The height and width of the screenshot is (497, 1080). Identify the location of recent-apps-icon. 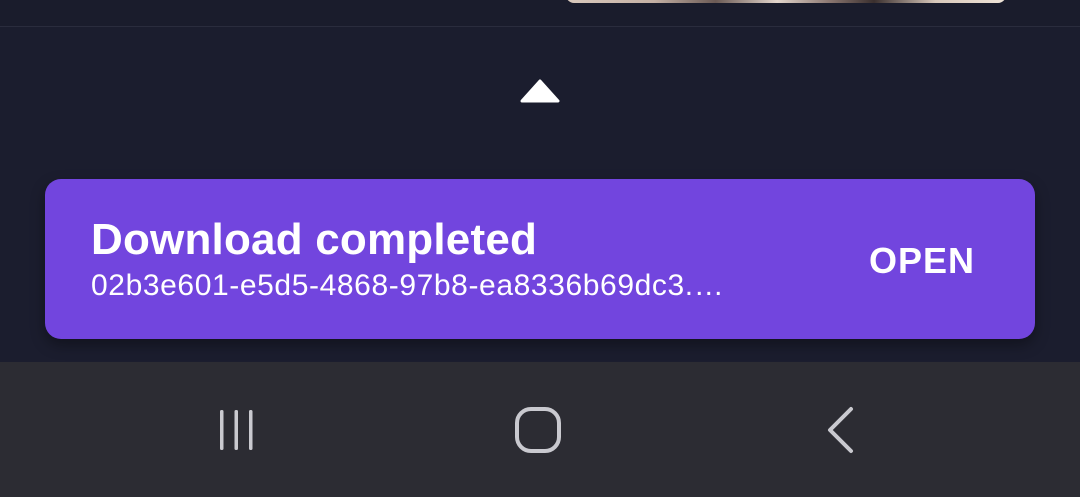
(236, 430).